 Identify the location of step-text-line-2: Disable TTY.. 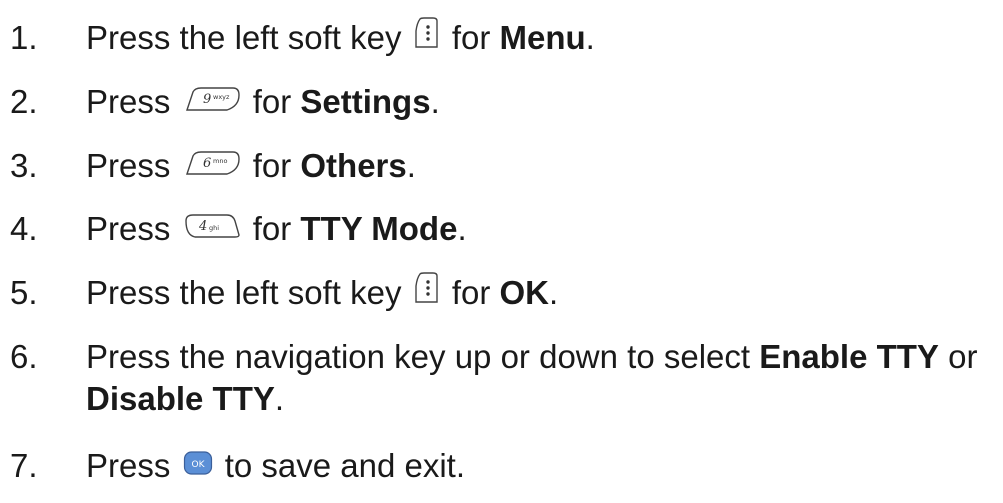
(185, 398).